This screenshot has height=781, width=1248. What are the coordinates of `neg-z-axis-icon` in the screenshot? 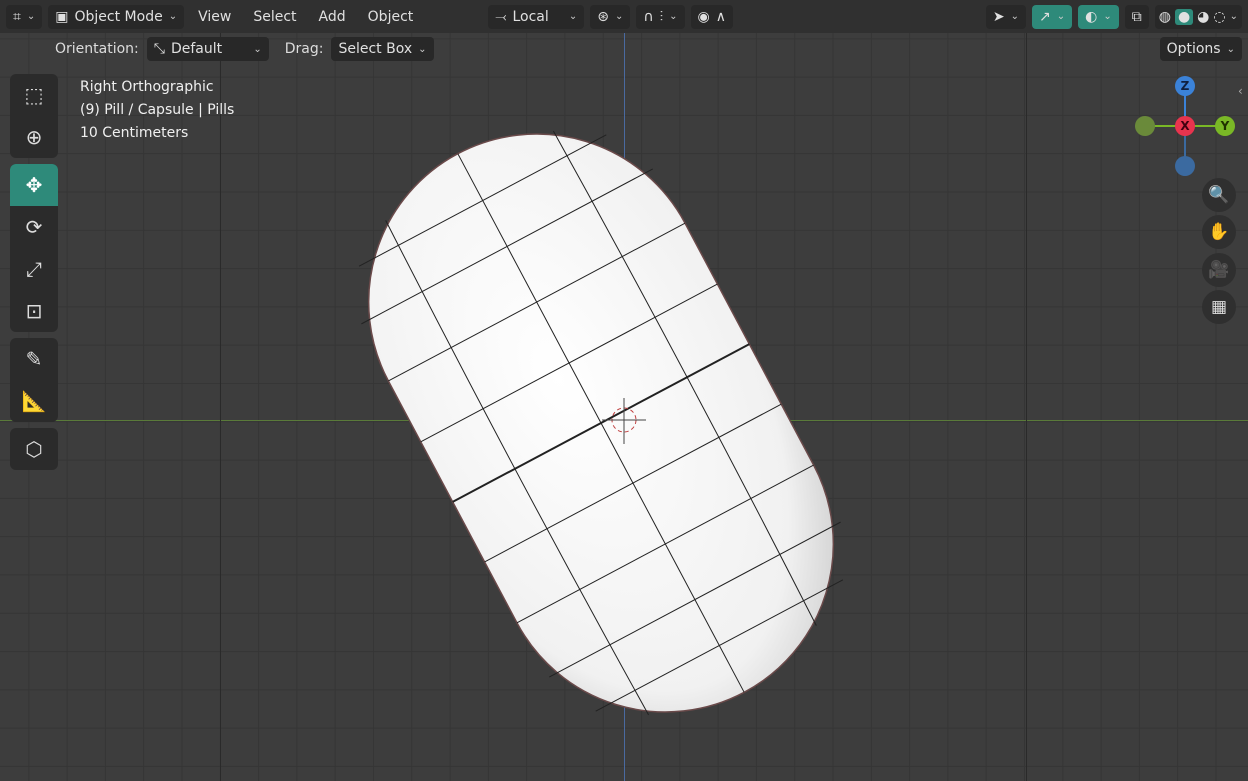 It's located at (1185, 166).